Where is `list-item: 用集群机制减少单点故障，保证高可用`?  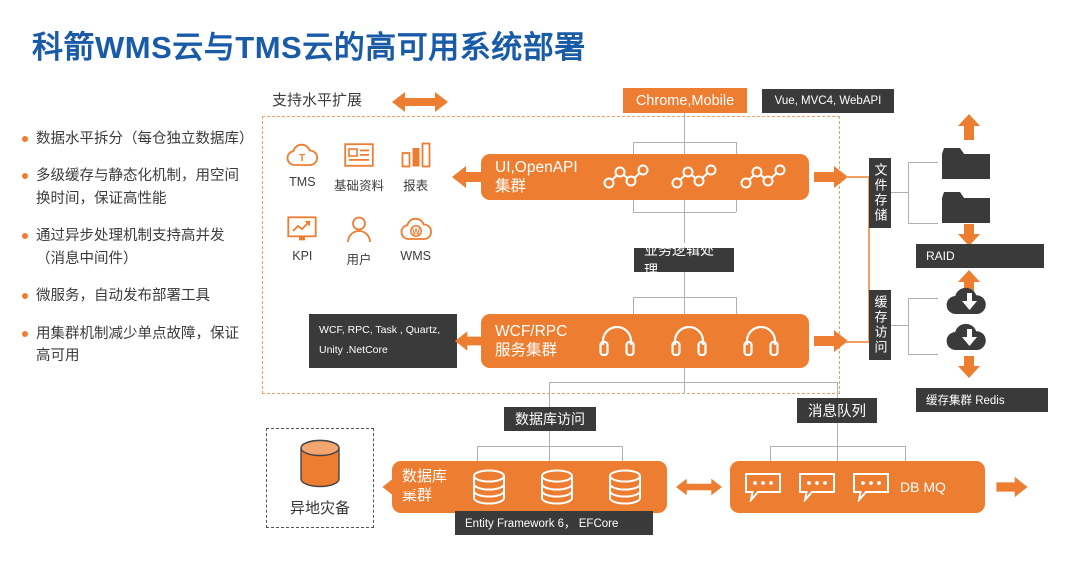
list-item: 用集群机制减少单点故障，保证高可用 is located at coordinates (136, 345).